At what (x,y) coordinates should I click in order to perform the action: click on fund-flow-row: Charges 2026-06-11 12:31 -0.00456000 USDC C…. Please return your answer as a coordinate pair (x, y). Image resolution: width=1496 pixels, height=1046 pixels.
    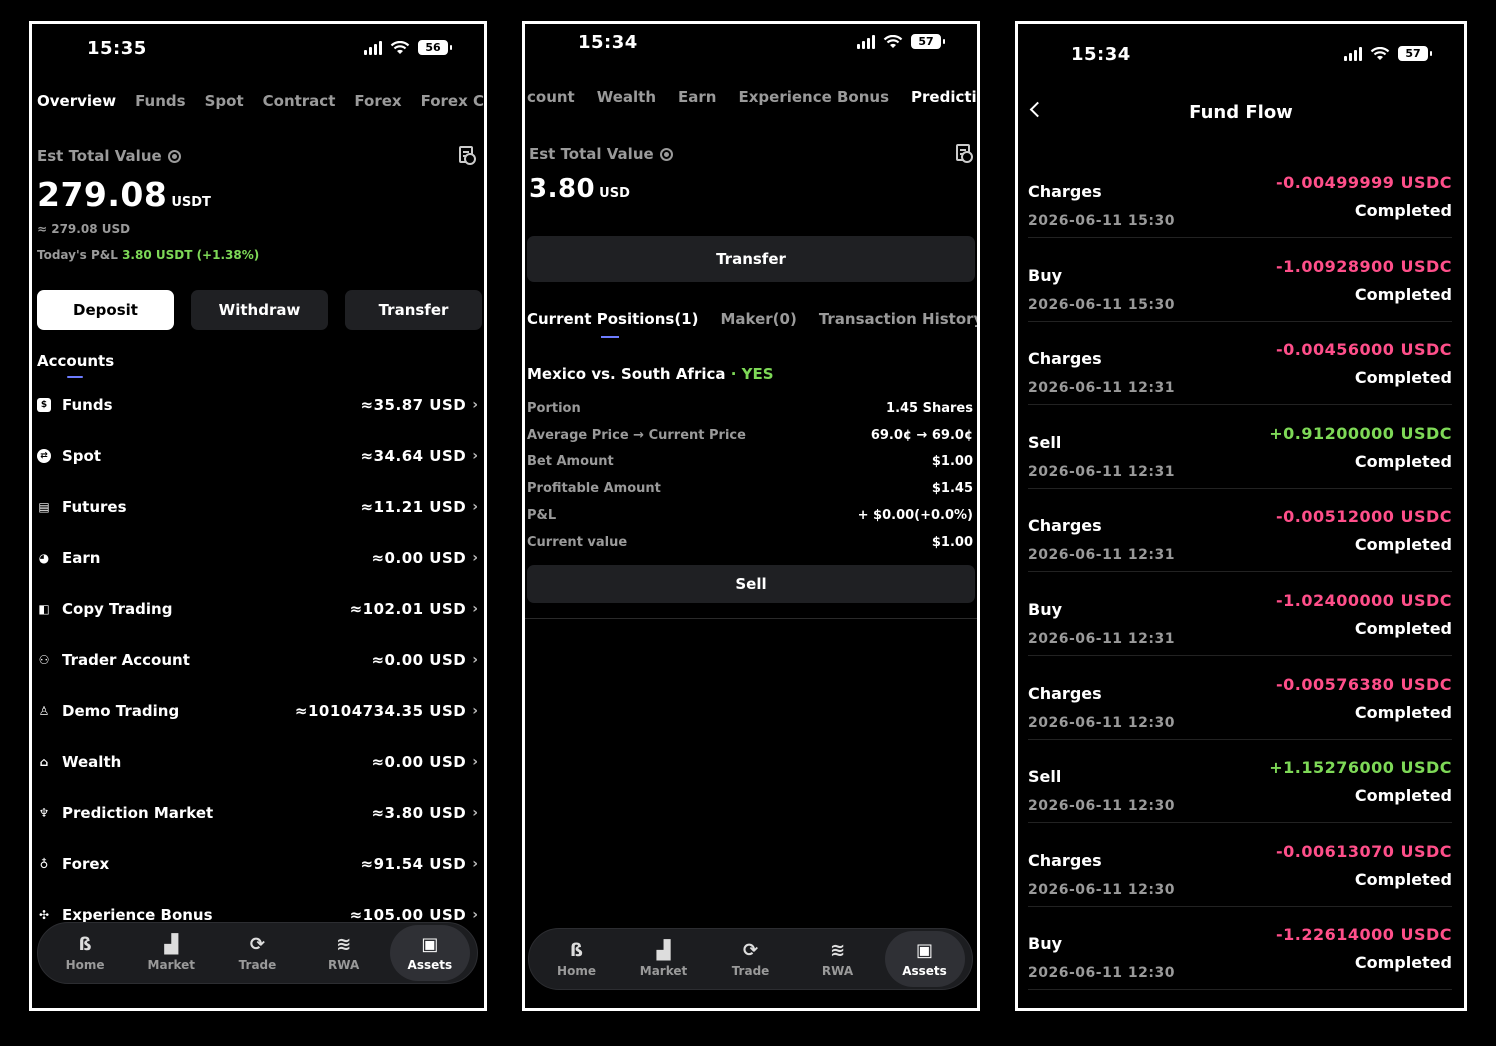
    Looking at the image, I should click on (1240, 363).